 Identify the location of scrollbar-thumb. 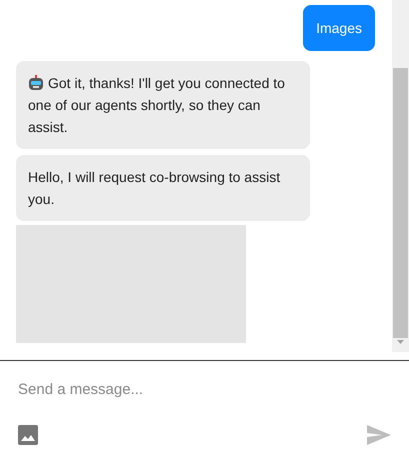
(400, 203).